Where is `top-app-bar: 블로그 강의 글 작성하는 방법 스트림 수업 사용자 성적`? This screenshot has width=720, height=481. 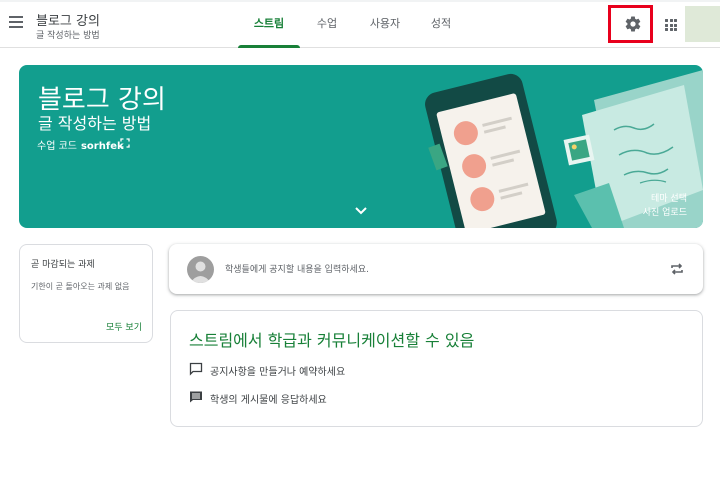 top-app-bar: 블로그 강의 글 작성하는 방법 스트림 수업 사용자 성적 is located at coordinates (360, 24).